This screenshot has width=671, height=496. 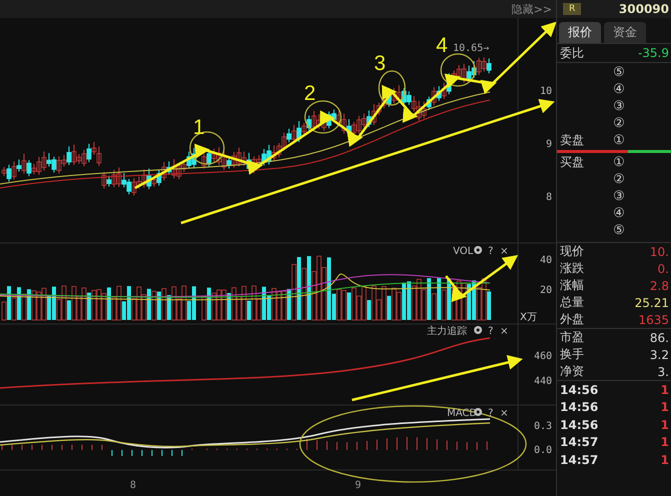 What do you see at coordinates (659, 251) in the screenshot?
I see `stat-value: 10.` at bounding box center [659, 251].